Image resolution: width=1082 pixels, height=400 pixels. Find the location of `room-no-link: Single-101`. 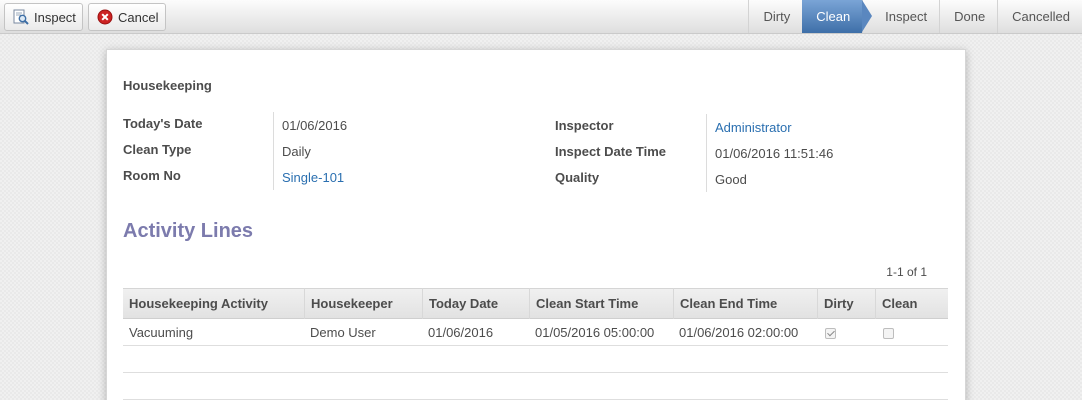

room-no-link: Single-101 is located at coordinates (313, 177).